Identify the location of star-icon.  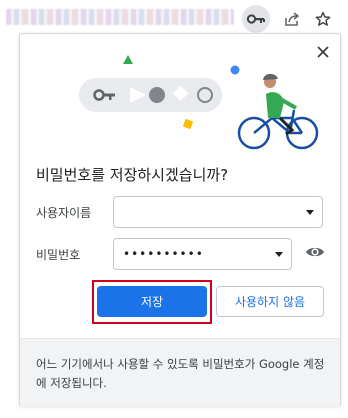
(323, 18).